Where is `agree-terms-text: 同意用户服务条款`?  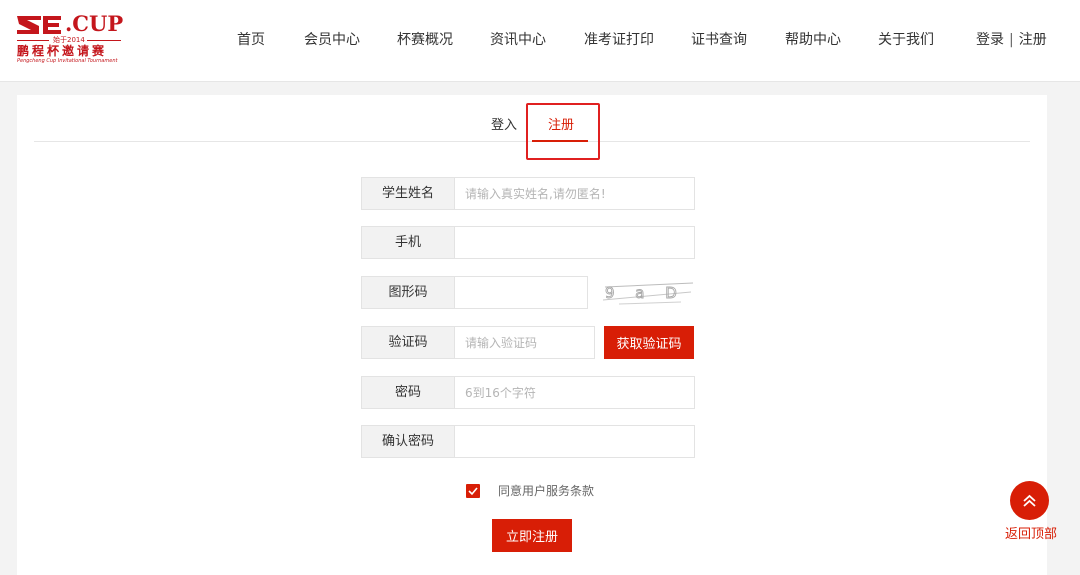
agree-terms-text: 同意用户服务条款 is located at coordinates (546, 491).